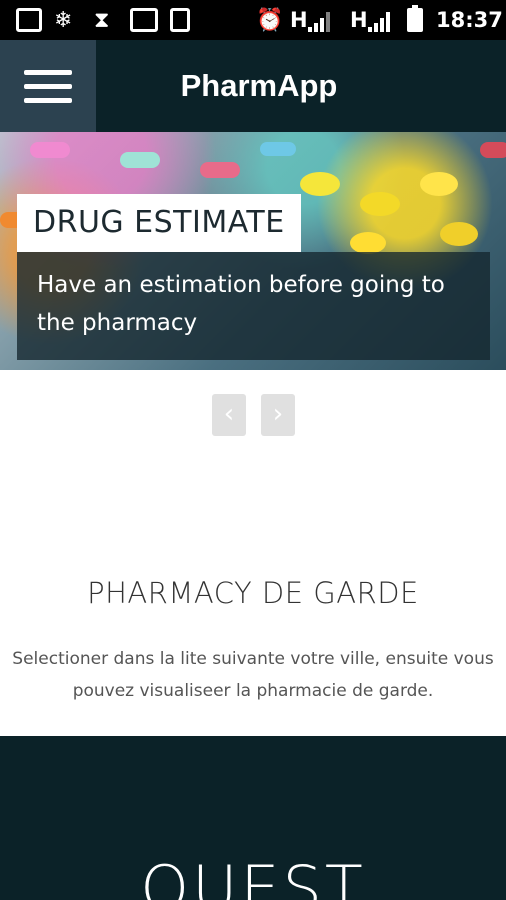 The width and height of the screenshot is (506, 900). What do you see at coordinates (299, 20) in the screenshot?
I see `network-type-1: H` at bounding box center [299, 20].